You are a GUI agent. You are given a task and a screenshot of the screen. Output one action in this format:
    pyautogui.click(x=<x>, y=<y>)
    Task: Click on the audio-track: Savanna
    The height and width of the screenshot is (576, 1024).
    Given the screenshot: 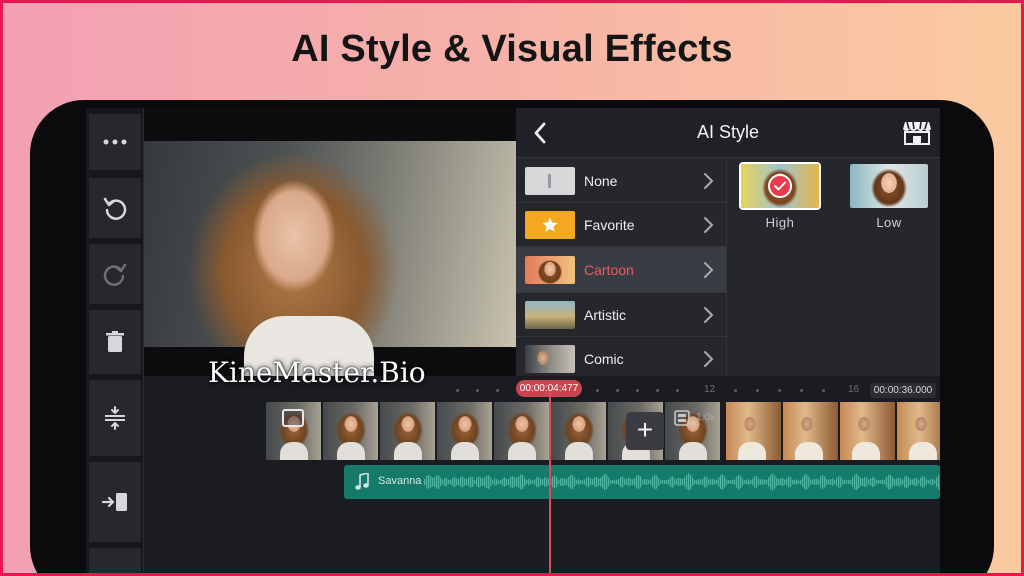 What is the action you would take?
    pyautogui.click(x=642, y=482)
    